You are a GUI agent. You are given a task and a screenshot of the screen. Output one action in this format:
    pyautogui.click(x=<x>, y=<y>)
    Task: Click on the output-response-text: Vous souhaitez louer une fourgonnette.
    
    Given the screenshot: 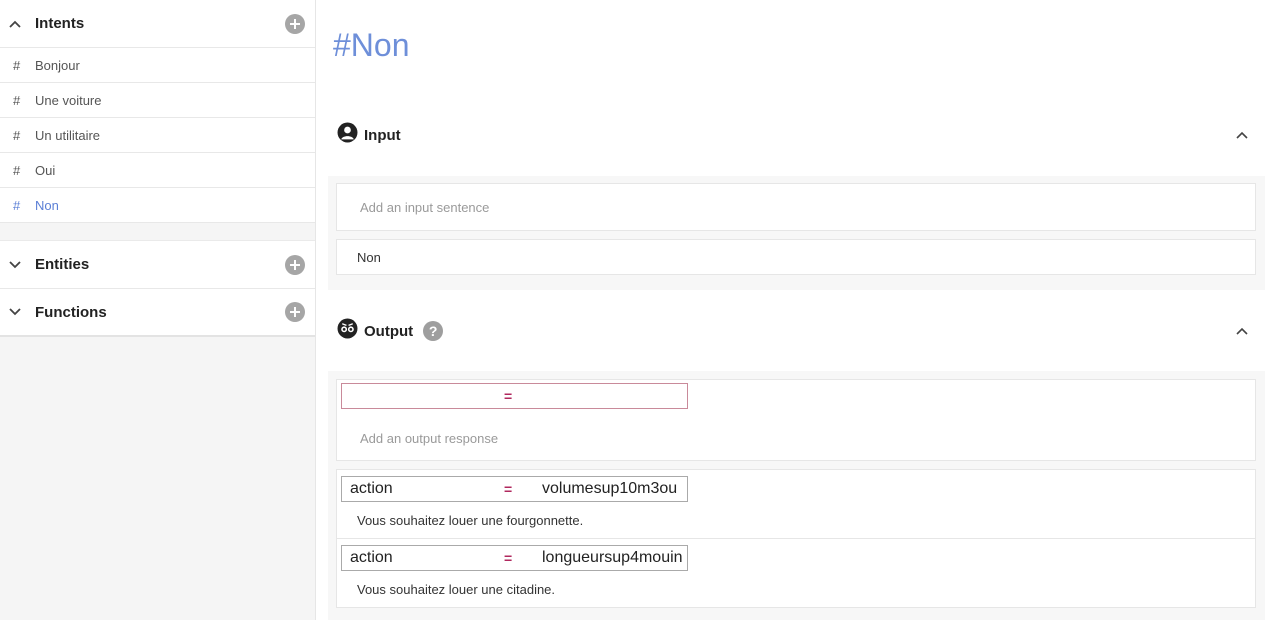 What is the action you would take?
    pyautogui.click(x=470, y=520)
    